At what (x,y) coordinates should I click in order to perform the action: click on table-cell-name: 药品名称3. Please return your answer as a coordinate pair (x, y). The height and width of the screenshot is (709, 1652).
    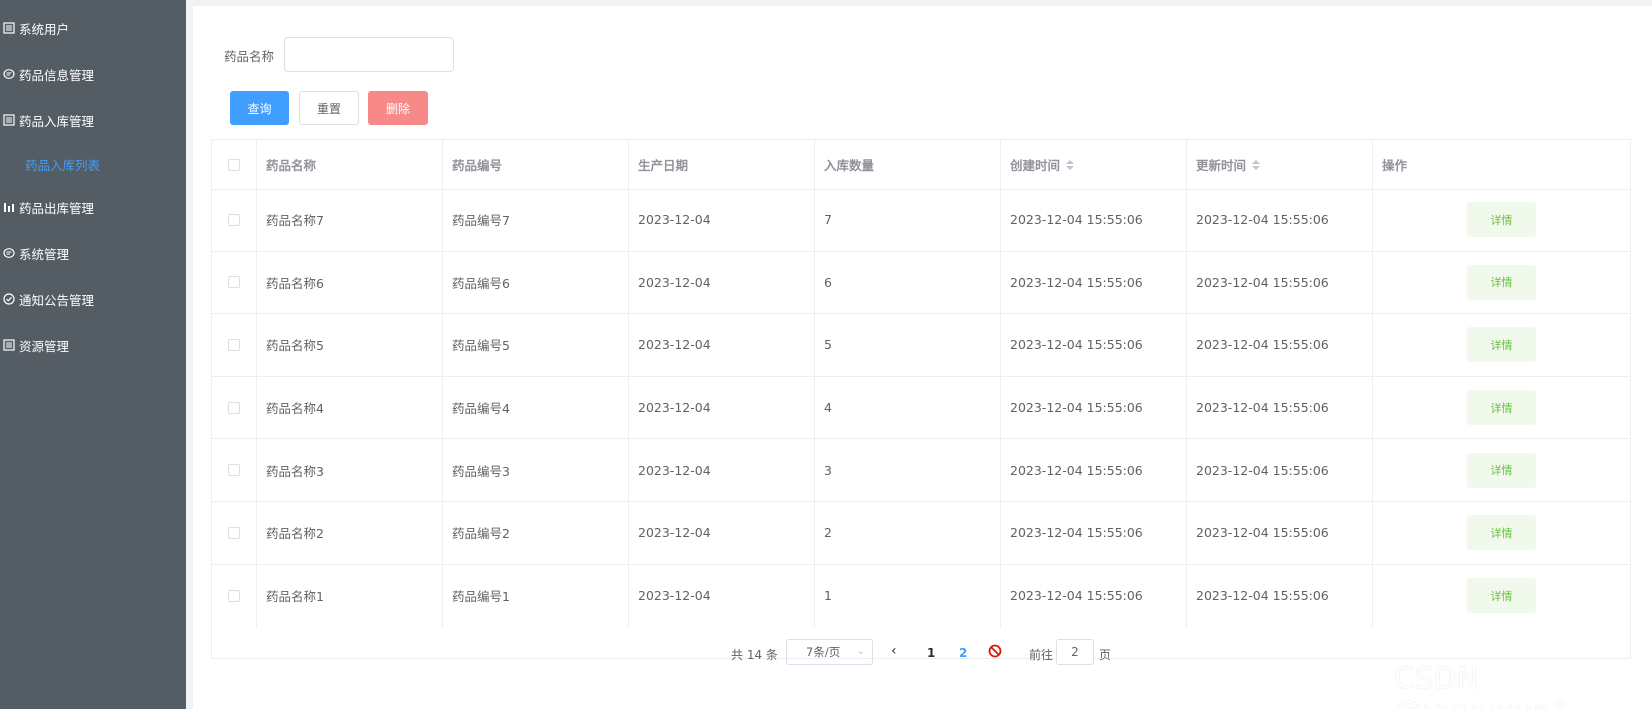
    Looking at the image, I should click on (350, 470).